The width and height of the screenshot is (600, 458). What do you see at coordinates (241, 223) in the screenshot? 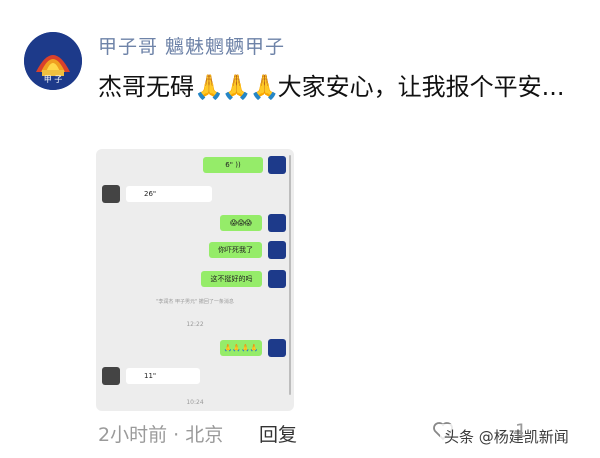
I see `emoji-bubble-me: 😱😱😱` at bounding box center [241, 223].